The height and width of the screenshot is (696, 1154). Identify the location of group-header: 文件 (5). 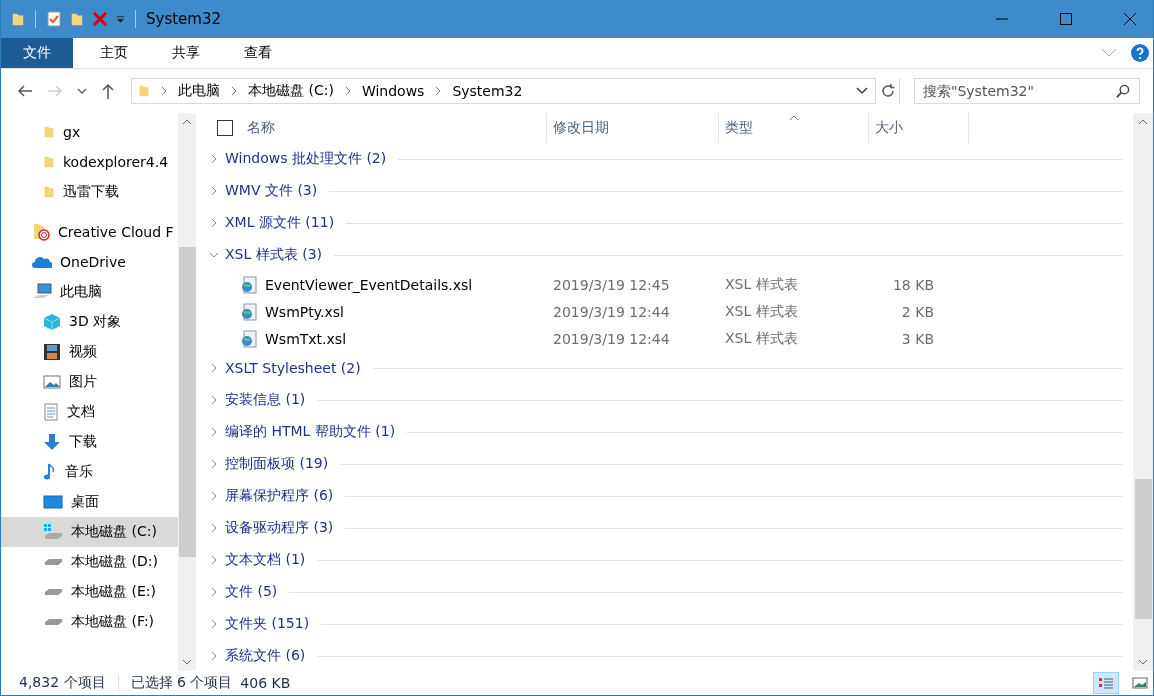
(251, 592).